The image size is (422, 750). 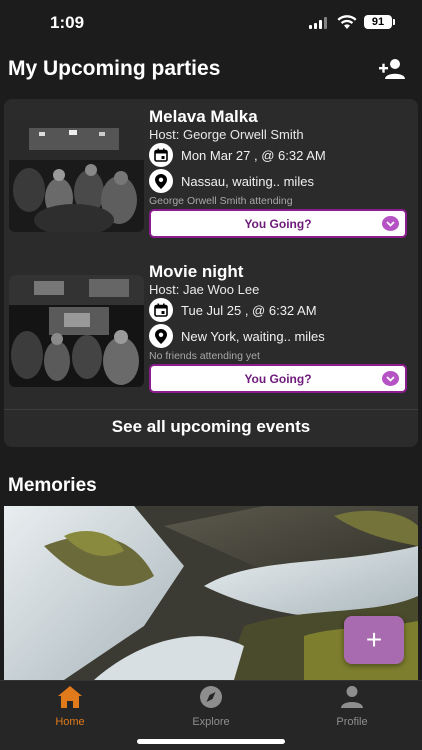 I want to click on party-title: Movie night, so click(x=196, y=271).